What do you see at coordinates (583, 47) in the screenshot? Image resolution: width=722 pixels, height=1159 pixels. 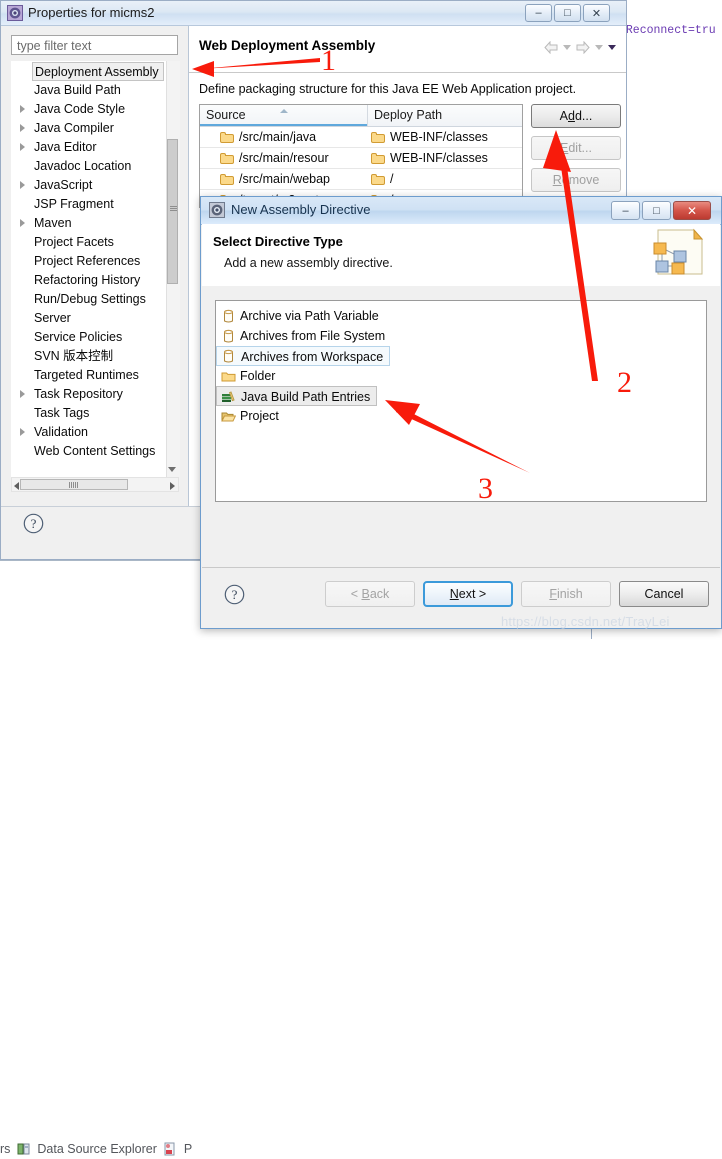 I see `forward-arrow-icon` at bounding box center [583, 47].